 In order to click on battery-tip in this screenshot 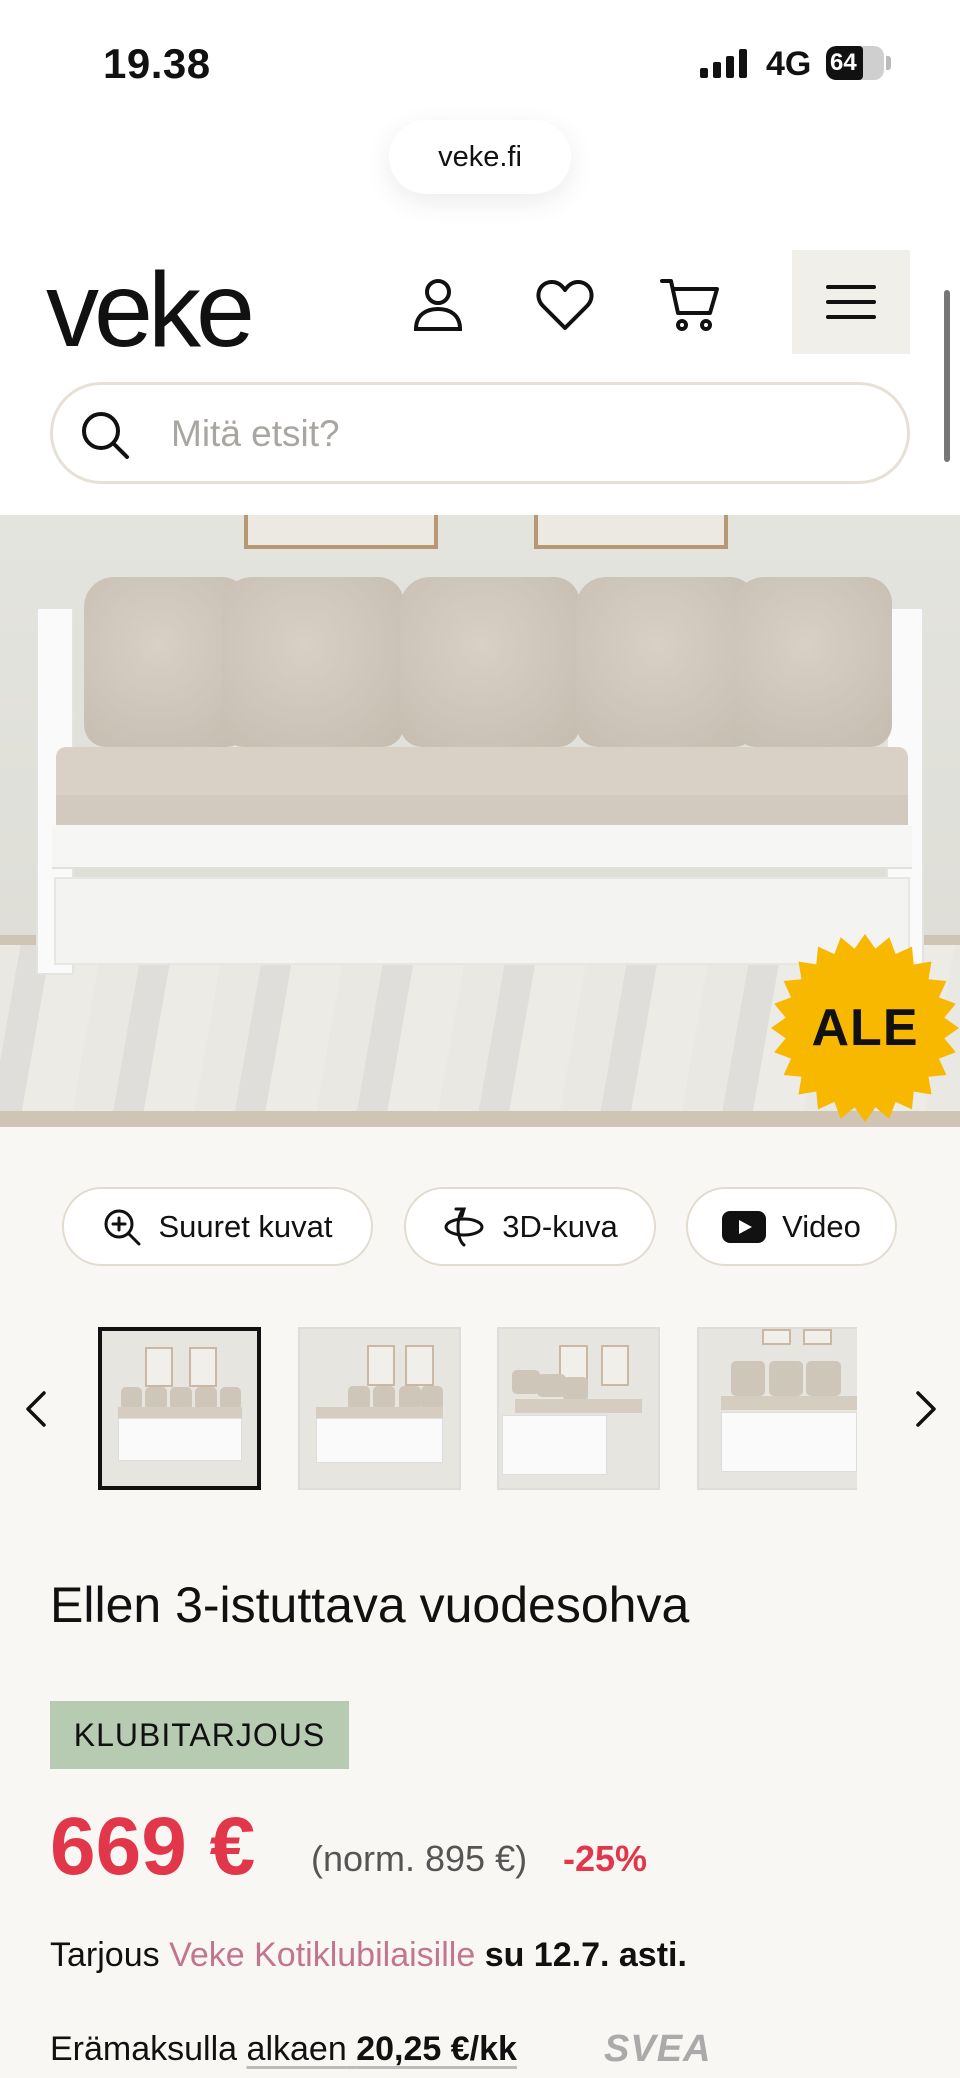, I will do `click(888, 63)`.